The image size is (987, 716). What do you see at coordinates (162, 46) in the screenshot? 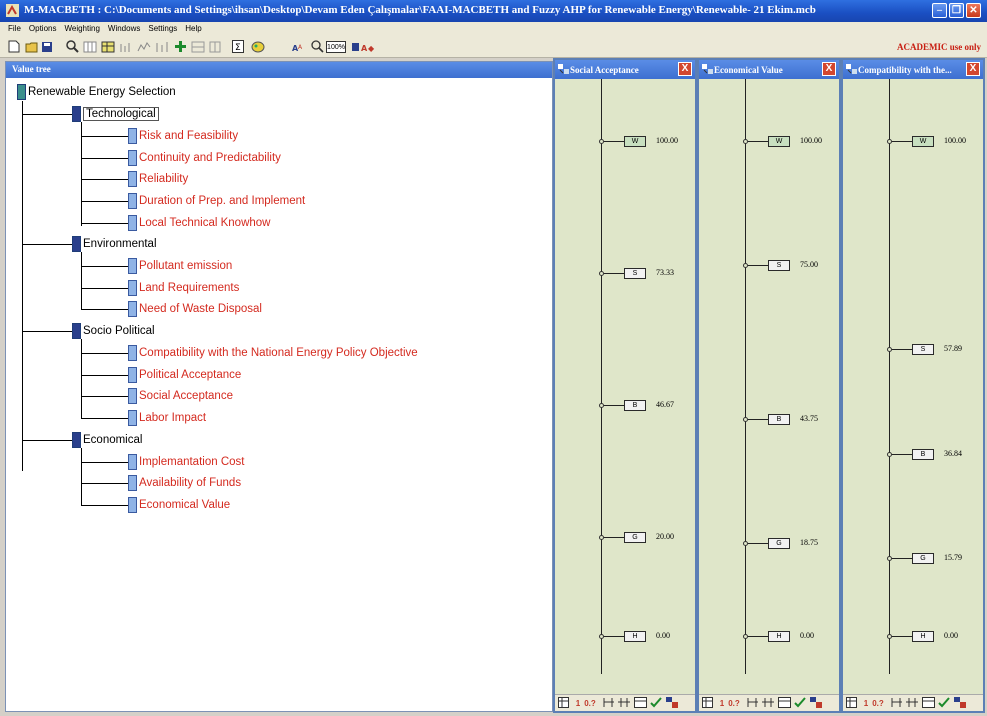
I see `sensitivity-icon` at bounding box center [162, 46].